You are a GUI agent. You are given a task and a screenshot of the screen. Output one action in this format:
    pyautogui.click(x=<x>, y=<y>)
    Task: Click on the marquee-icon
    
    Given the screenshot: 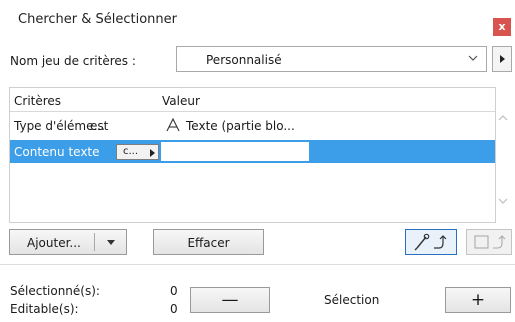 What is the action you would take?
    pyautogui.click(x=490, y=242)
    